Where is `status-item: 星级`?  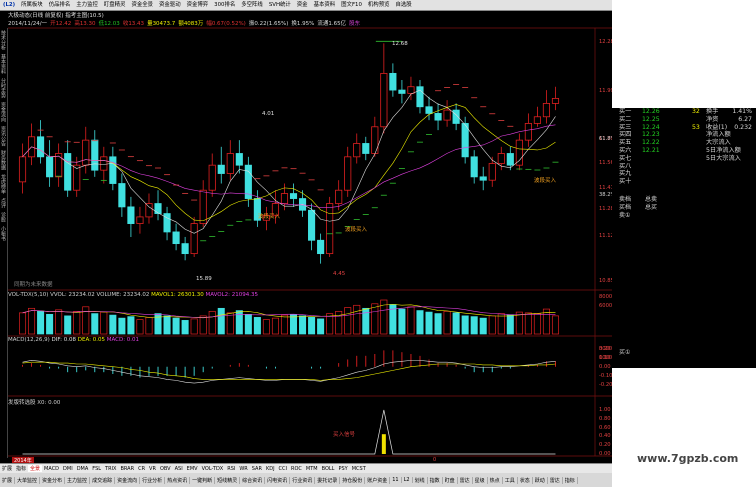 status-item: 星级 is located at coordinates (480, 480).